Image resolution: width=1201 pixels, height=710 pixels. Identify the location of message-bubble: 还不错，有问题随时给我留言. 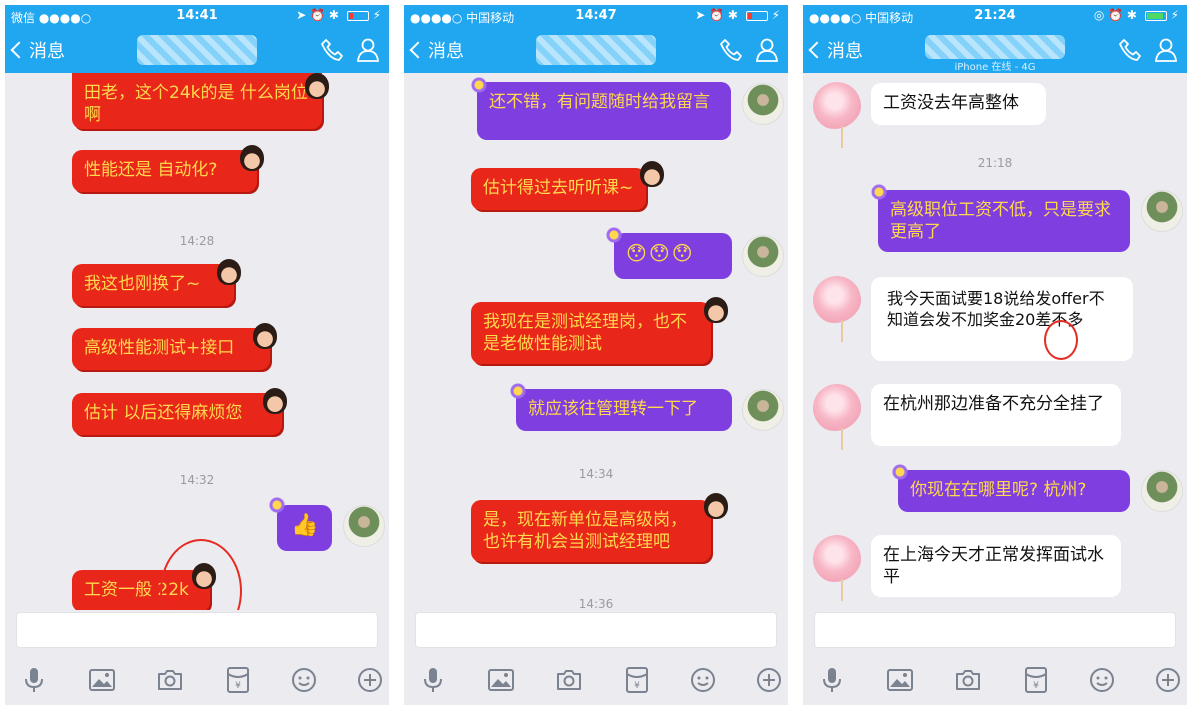
(604, 111).